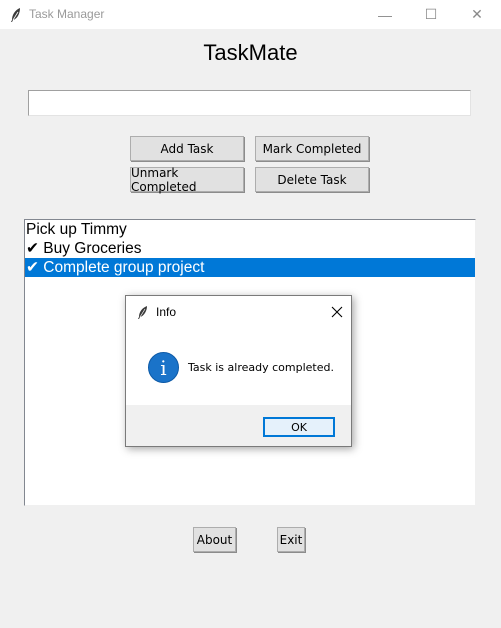 Image resolution: width=501 pixels, height=628 pixels. I want to click on dialog-body: i Task is already completed., so click(238, 366).